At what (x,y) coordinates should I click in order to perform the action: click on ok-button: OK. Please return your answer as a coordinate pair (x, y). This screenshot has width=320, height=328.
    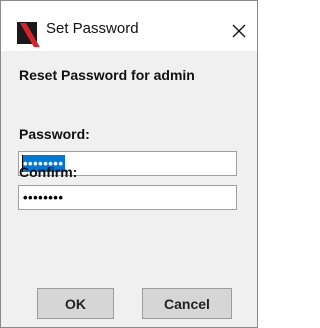
    Looking at the image, I should click on (75, 303).